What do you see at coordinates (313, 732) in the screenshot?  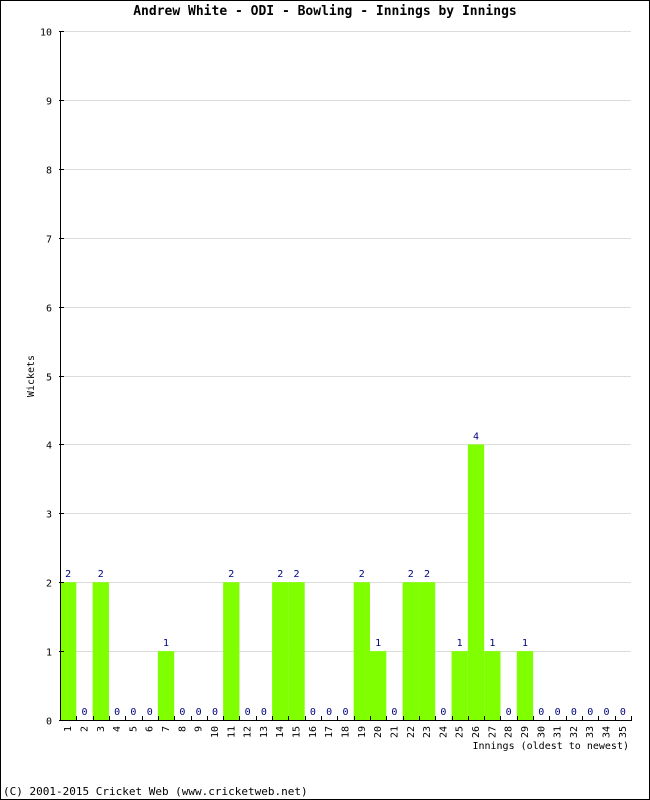 I see `x-tick-label: 16` at bounding box center [313, 732].